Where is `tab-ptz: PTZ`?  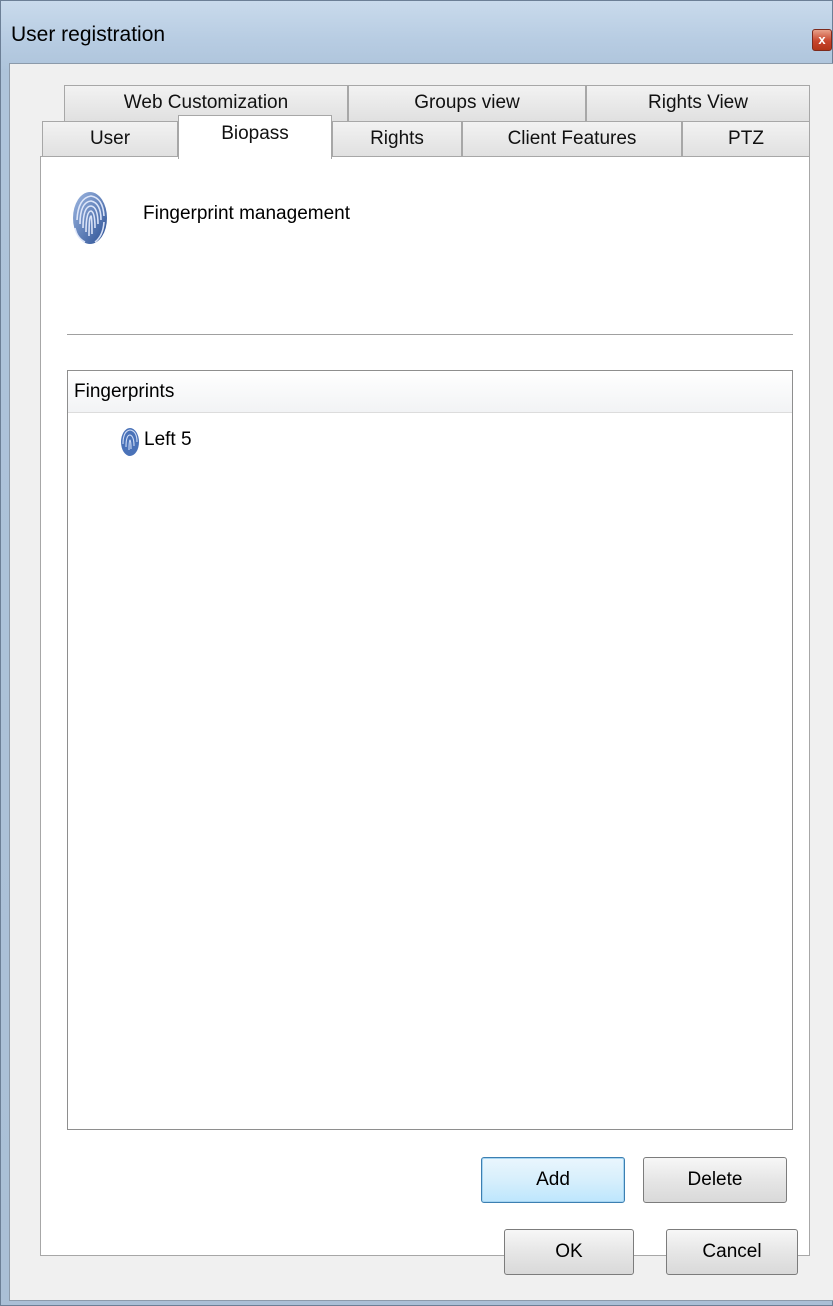
tab-ptz: PTZ is located at coordinates (746, 139).